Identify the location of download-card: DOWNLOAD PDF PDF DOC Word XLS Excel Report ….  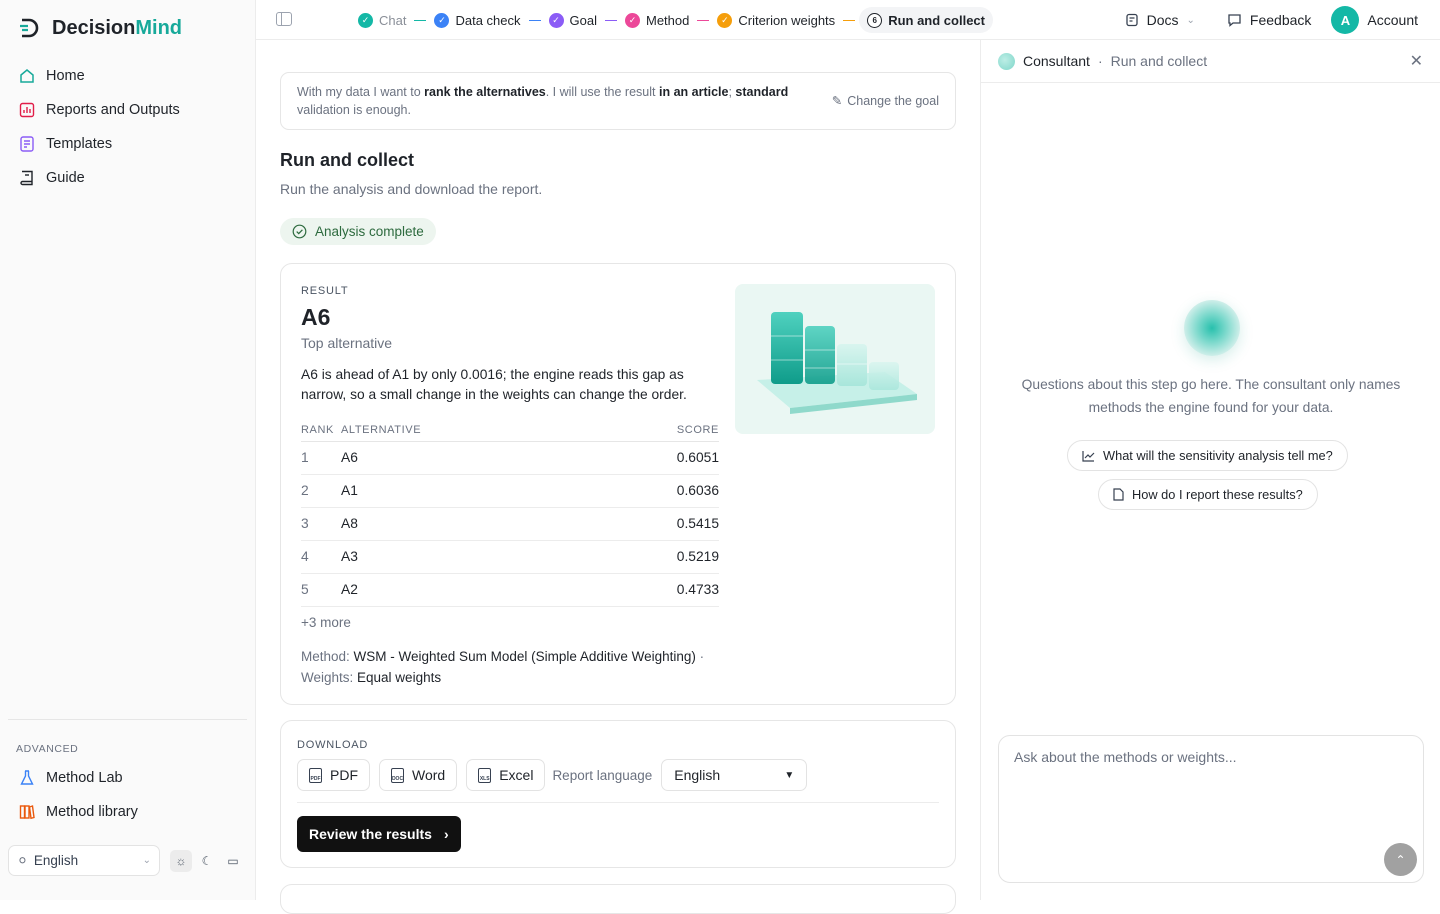
(618, 794).